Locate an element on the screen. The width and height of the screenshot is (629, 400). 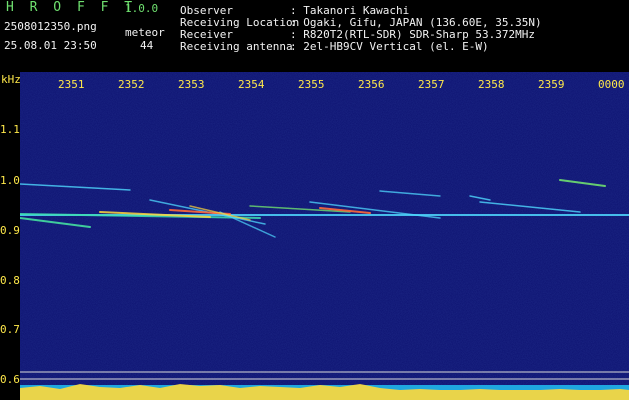
meteor-count: 44 is located at coordinates (147, 45).